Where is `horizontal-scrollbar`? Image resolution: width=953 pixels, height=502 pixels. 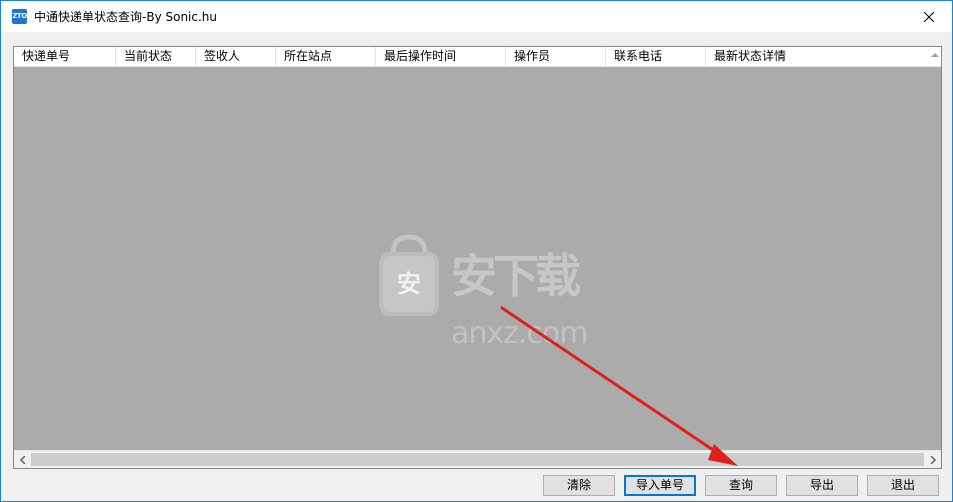 horizontal-scrollbar is located at coordinates (477, 459).